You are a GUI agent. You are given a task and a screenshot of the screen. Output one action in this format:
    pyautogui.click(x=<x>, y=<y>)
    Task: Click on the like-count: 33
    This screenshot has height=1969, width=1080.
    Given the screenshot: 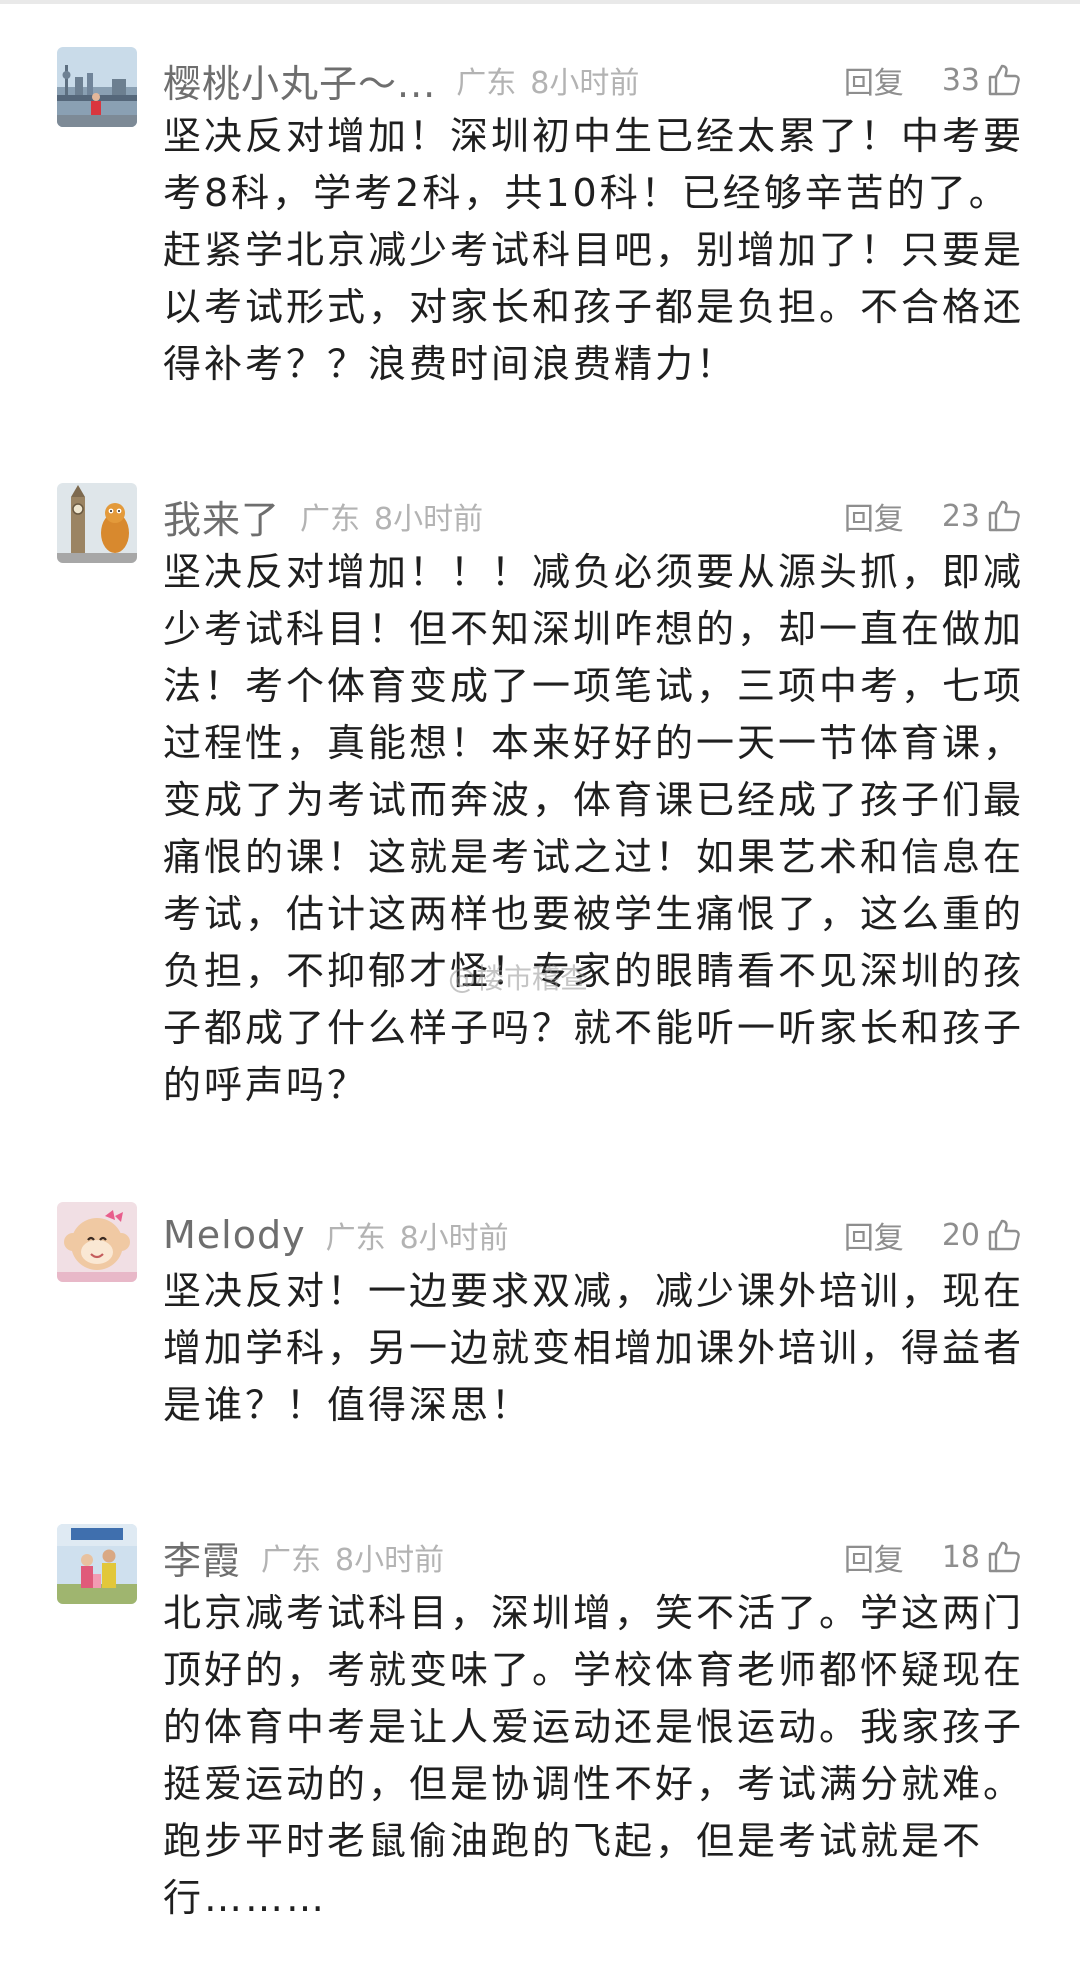 What is the action you would take?
    pyautogui.click(x=960, y=80)
    